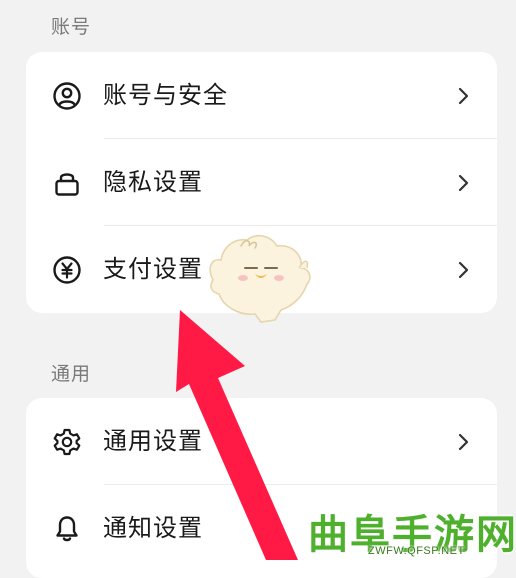 Image resolution: width=516 pixels, height=578 pixels. Describe the element at coordinates (67, 529) in the screenshot. I see `bell-icon` at that location.